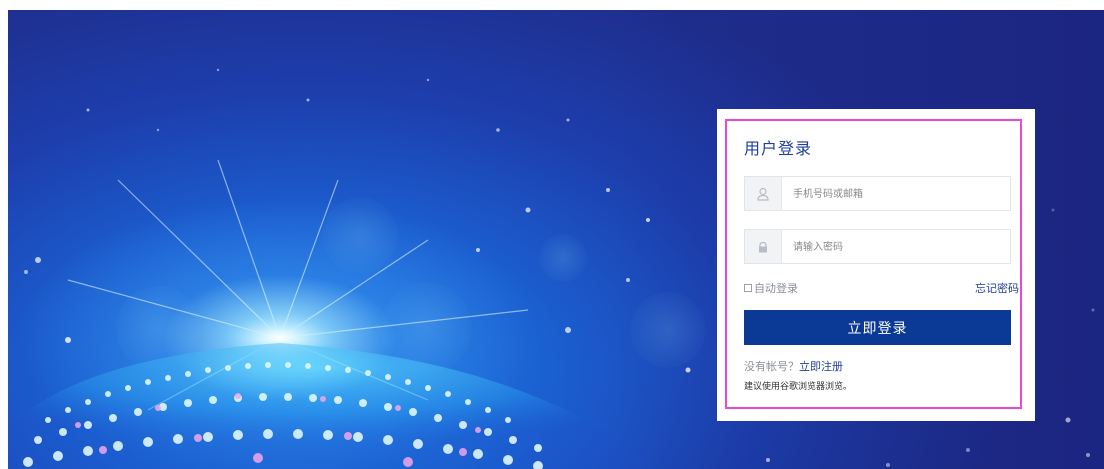 The height and width of the screenshot is (469, 1104). What do you see at coordinates (748, 288) in the screenshot?
I see `checkbox-icon` at bounding box center [748, 288].